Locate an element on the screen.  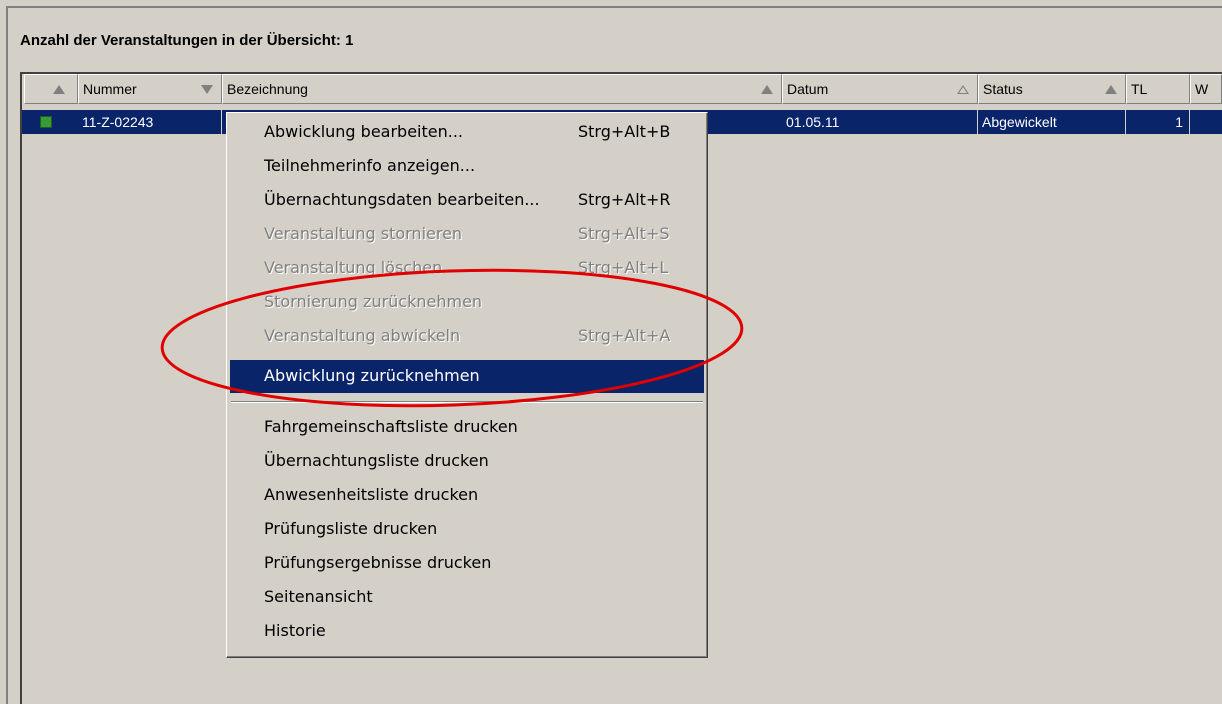
menu-item-label: Seitenansicht is located at coordinates (318, 596).